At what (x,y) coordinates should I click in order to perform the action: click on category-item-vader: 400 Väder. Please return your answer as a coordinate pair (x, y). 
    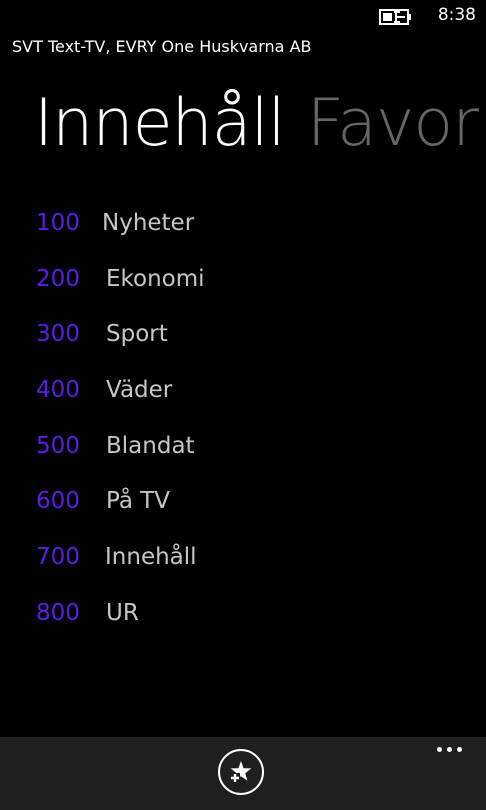
    Looking at the image, I should click on (120, 390).